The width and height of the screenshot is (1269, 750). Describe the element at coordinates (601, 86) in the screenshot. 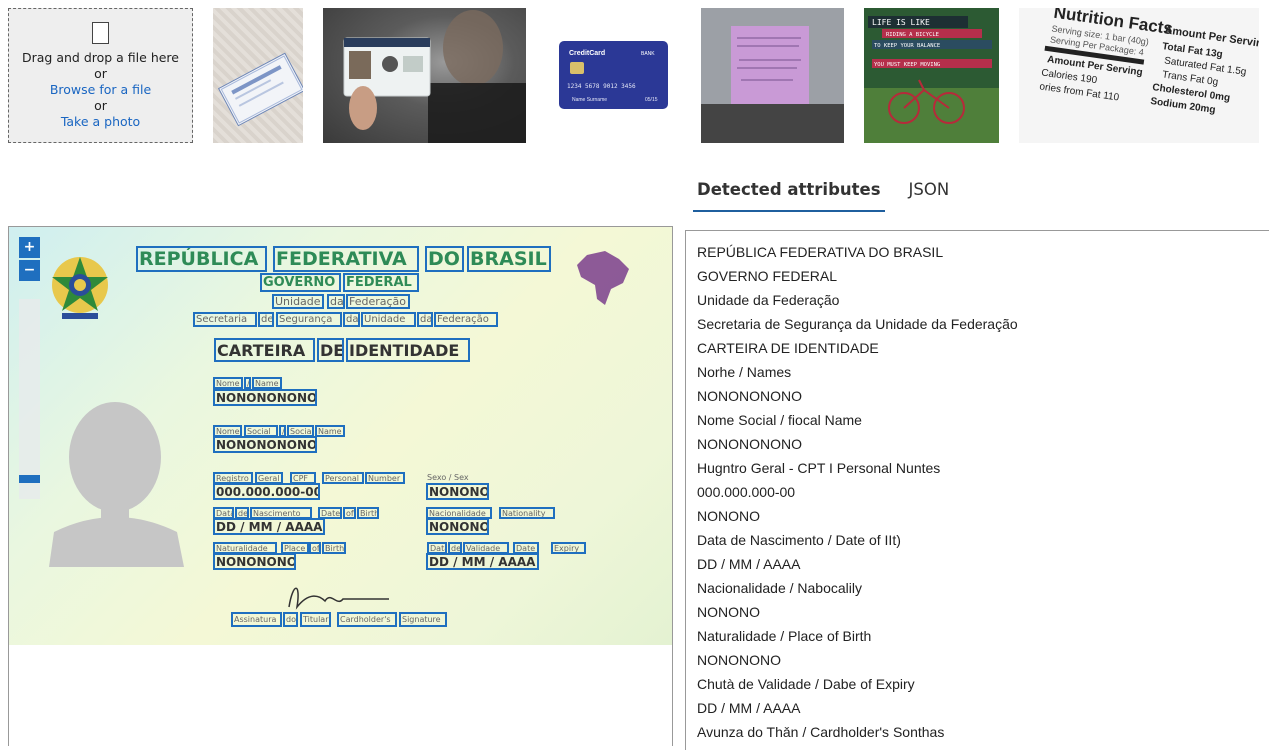

I see `card-number: 1234 5678 9012 3456` at that location.